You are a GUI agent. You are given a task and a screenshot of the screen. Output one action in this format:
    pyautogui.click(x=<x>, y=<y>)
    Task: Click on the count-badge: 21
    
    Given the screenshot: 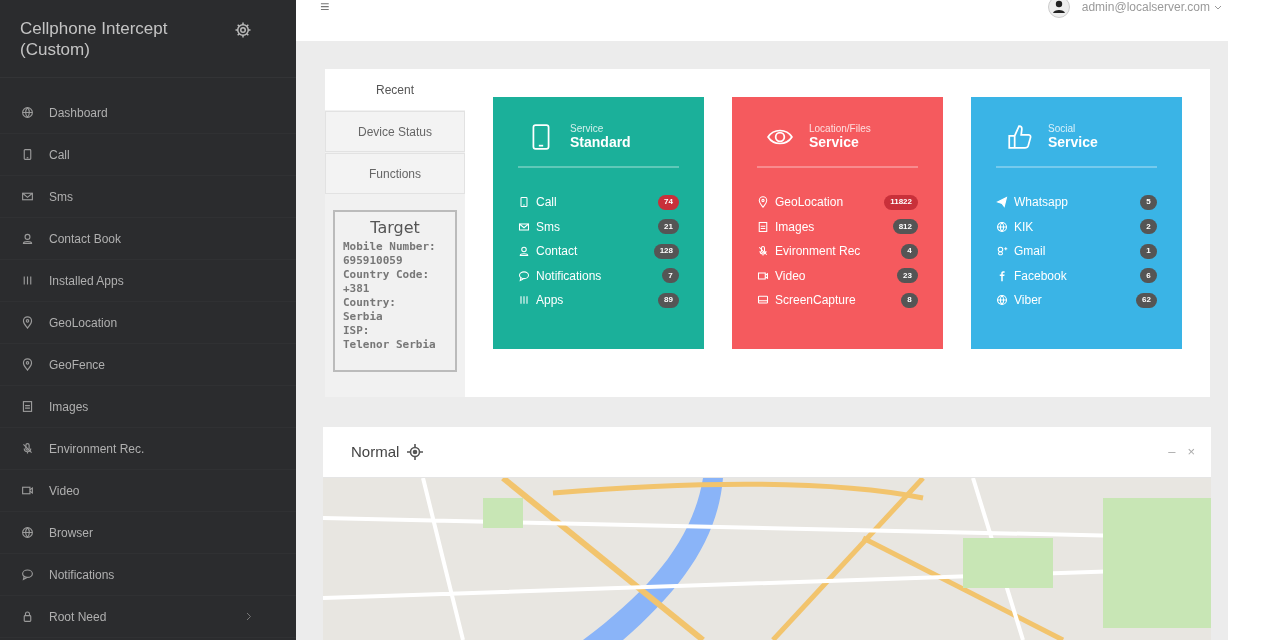 What is the action you would take?
    pyautogui.click(x=668, y=227)
    